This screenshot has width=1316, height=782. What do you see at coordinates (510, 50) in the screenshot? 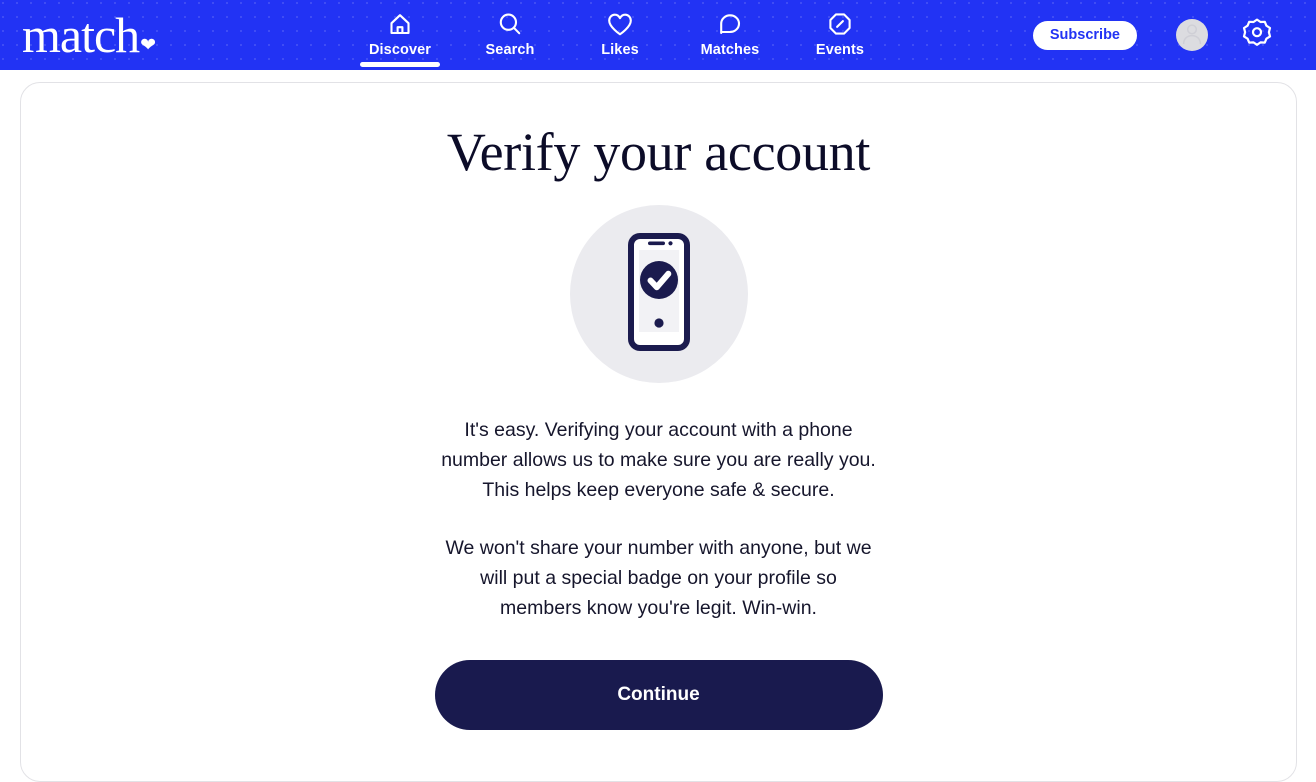
I see `nav-item-label: Search` at bounding box center [510, 50].